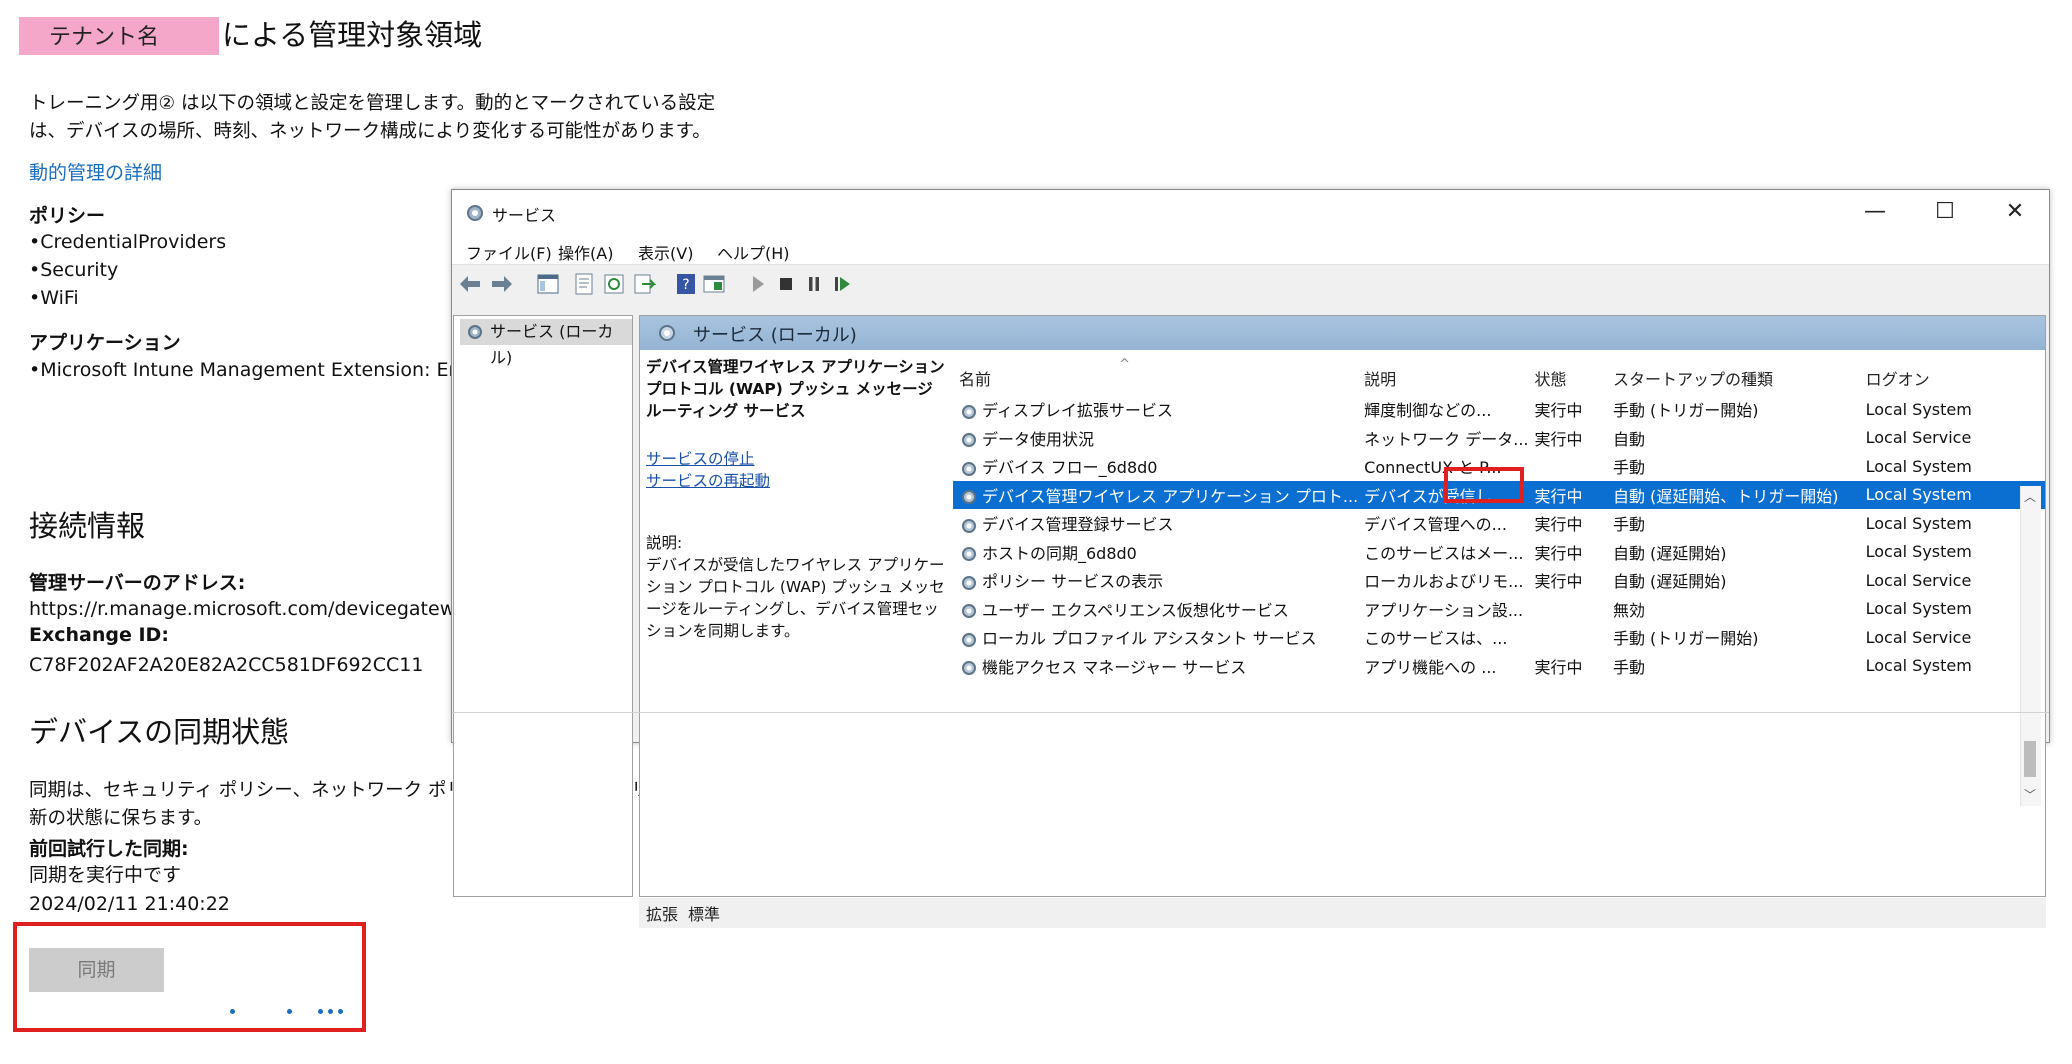 The image size is (2072, 1064). Describe the element at coordinates (502, 284) in the screenshot. I see `forward-arrow-icon` at that location.